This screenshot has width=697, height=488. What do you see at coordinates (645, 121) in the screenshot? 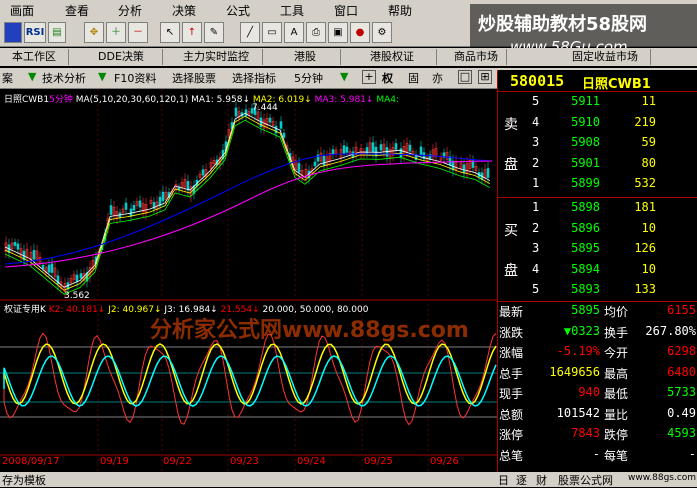
I see `order-volume: 219` at bounding box center [645, 121].